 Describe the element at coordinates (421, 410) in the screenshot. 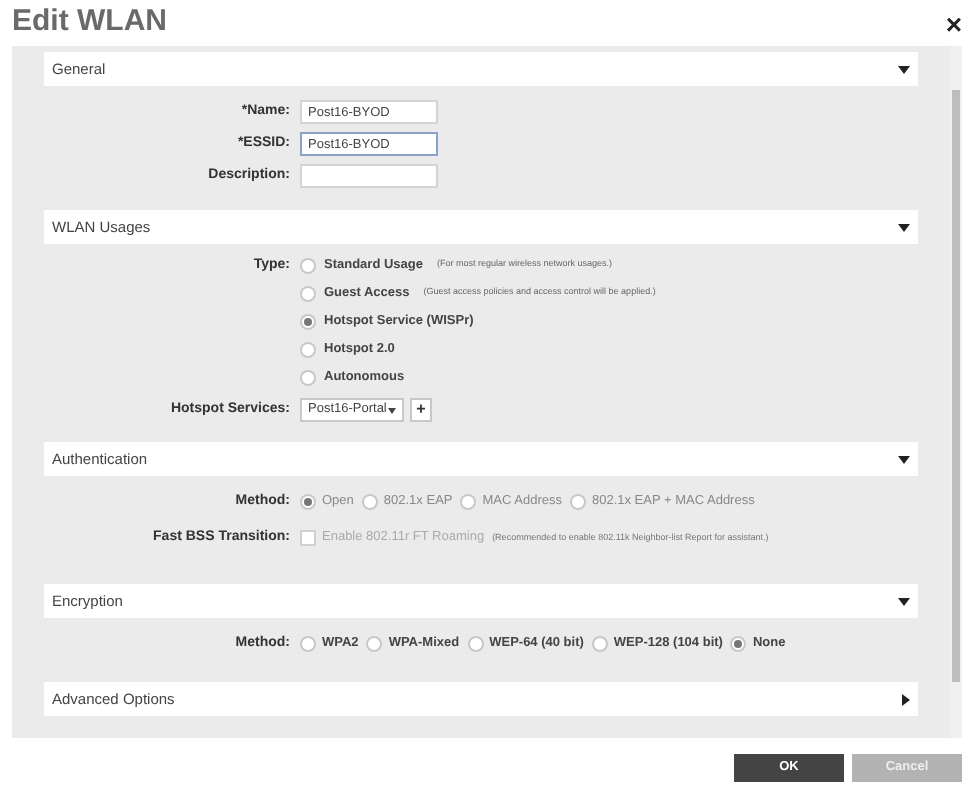

I see `add-button: +` at that location.